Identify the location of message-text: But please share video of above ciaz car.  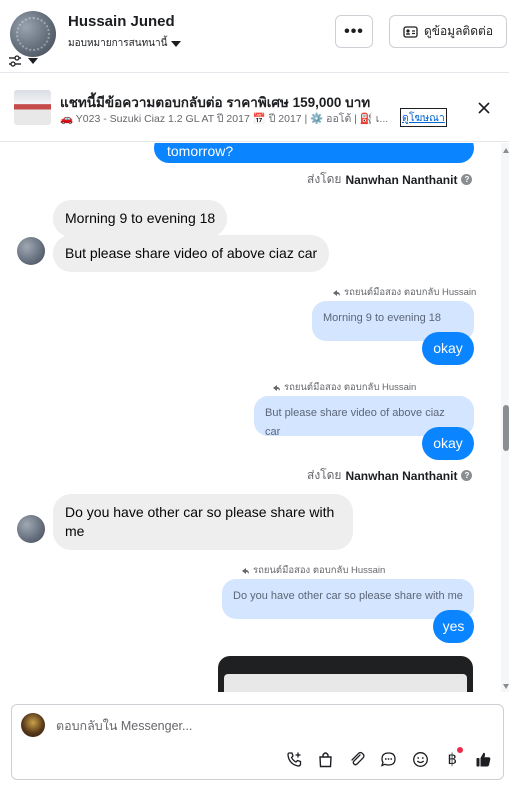
(191, 253).